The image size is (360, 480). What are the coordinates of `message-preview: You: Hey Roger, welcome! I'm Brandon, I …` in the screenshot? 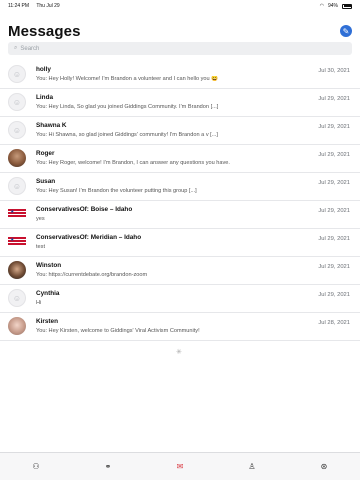 It's located at (133, 163).